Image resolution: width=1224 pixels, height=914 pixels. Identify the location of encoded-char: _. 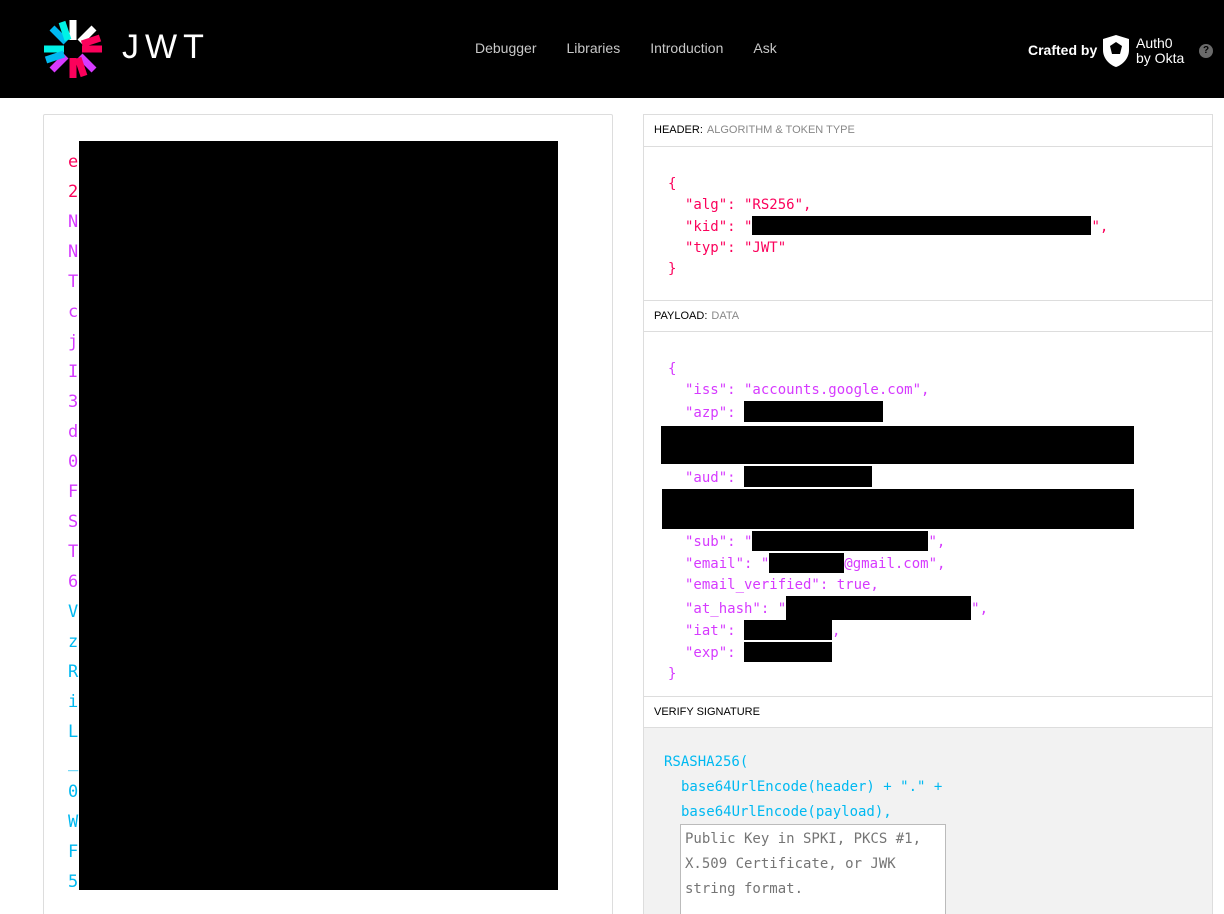
(73, 762).